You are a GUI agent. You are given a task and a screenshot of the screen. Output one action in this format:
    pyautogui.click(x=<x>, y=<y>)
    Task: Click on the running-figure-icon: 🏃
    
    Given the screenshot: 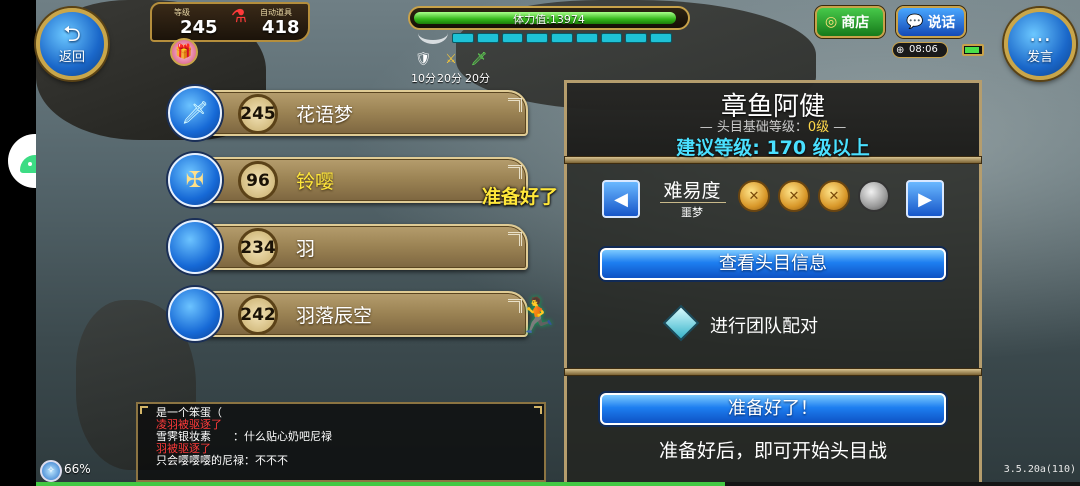 What is the action you would take?
    pyautogui.click(x=537, y=316)
    